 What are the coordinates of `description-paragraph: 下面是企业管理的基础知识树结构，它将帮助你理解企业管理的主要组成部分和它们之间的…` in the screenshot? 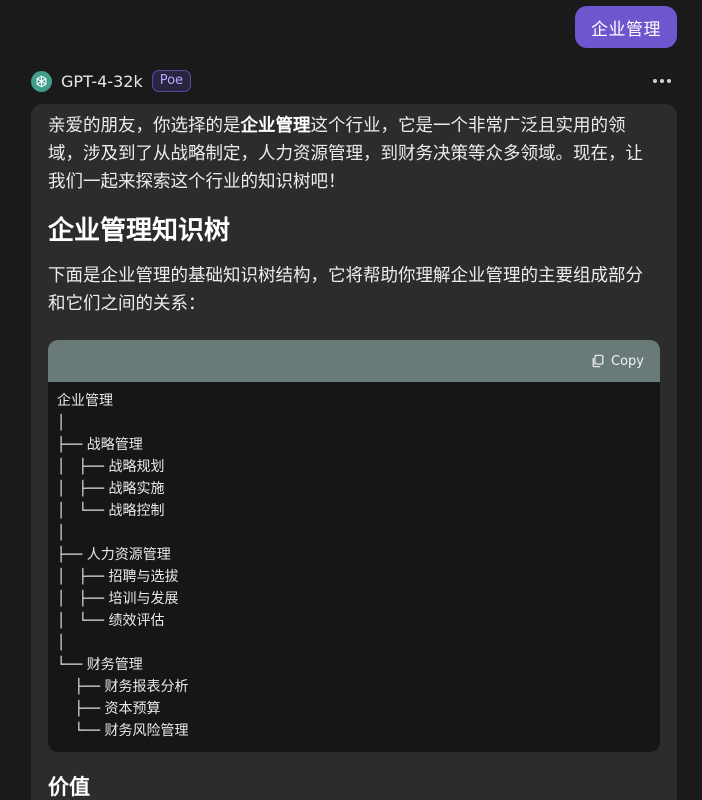 It's located at (345, 290).